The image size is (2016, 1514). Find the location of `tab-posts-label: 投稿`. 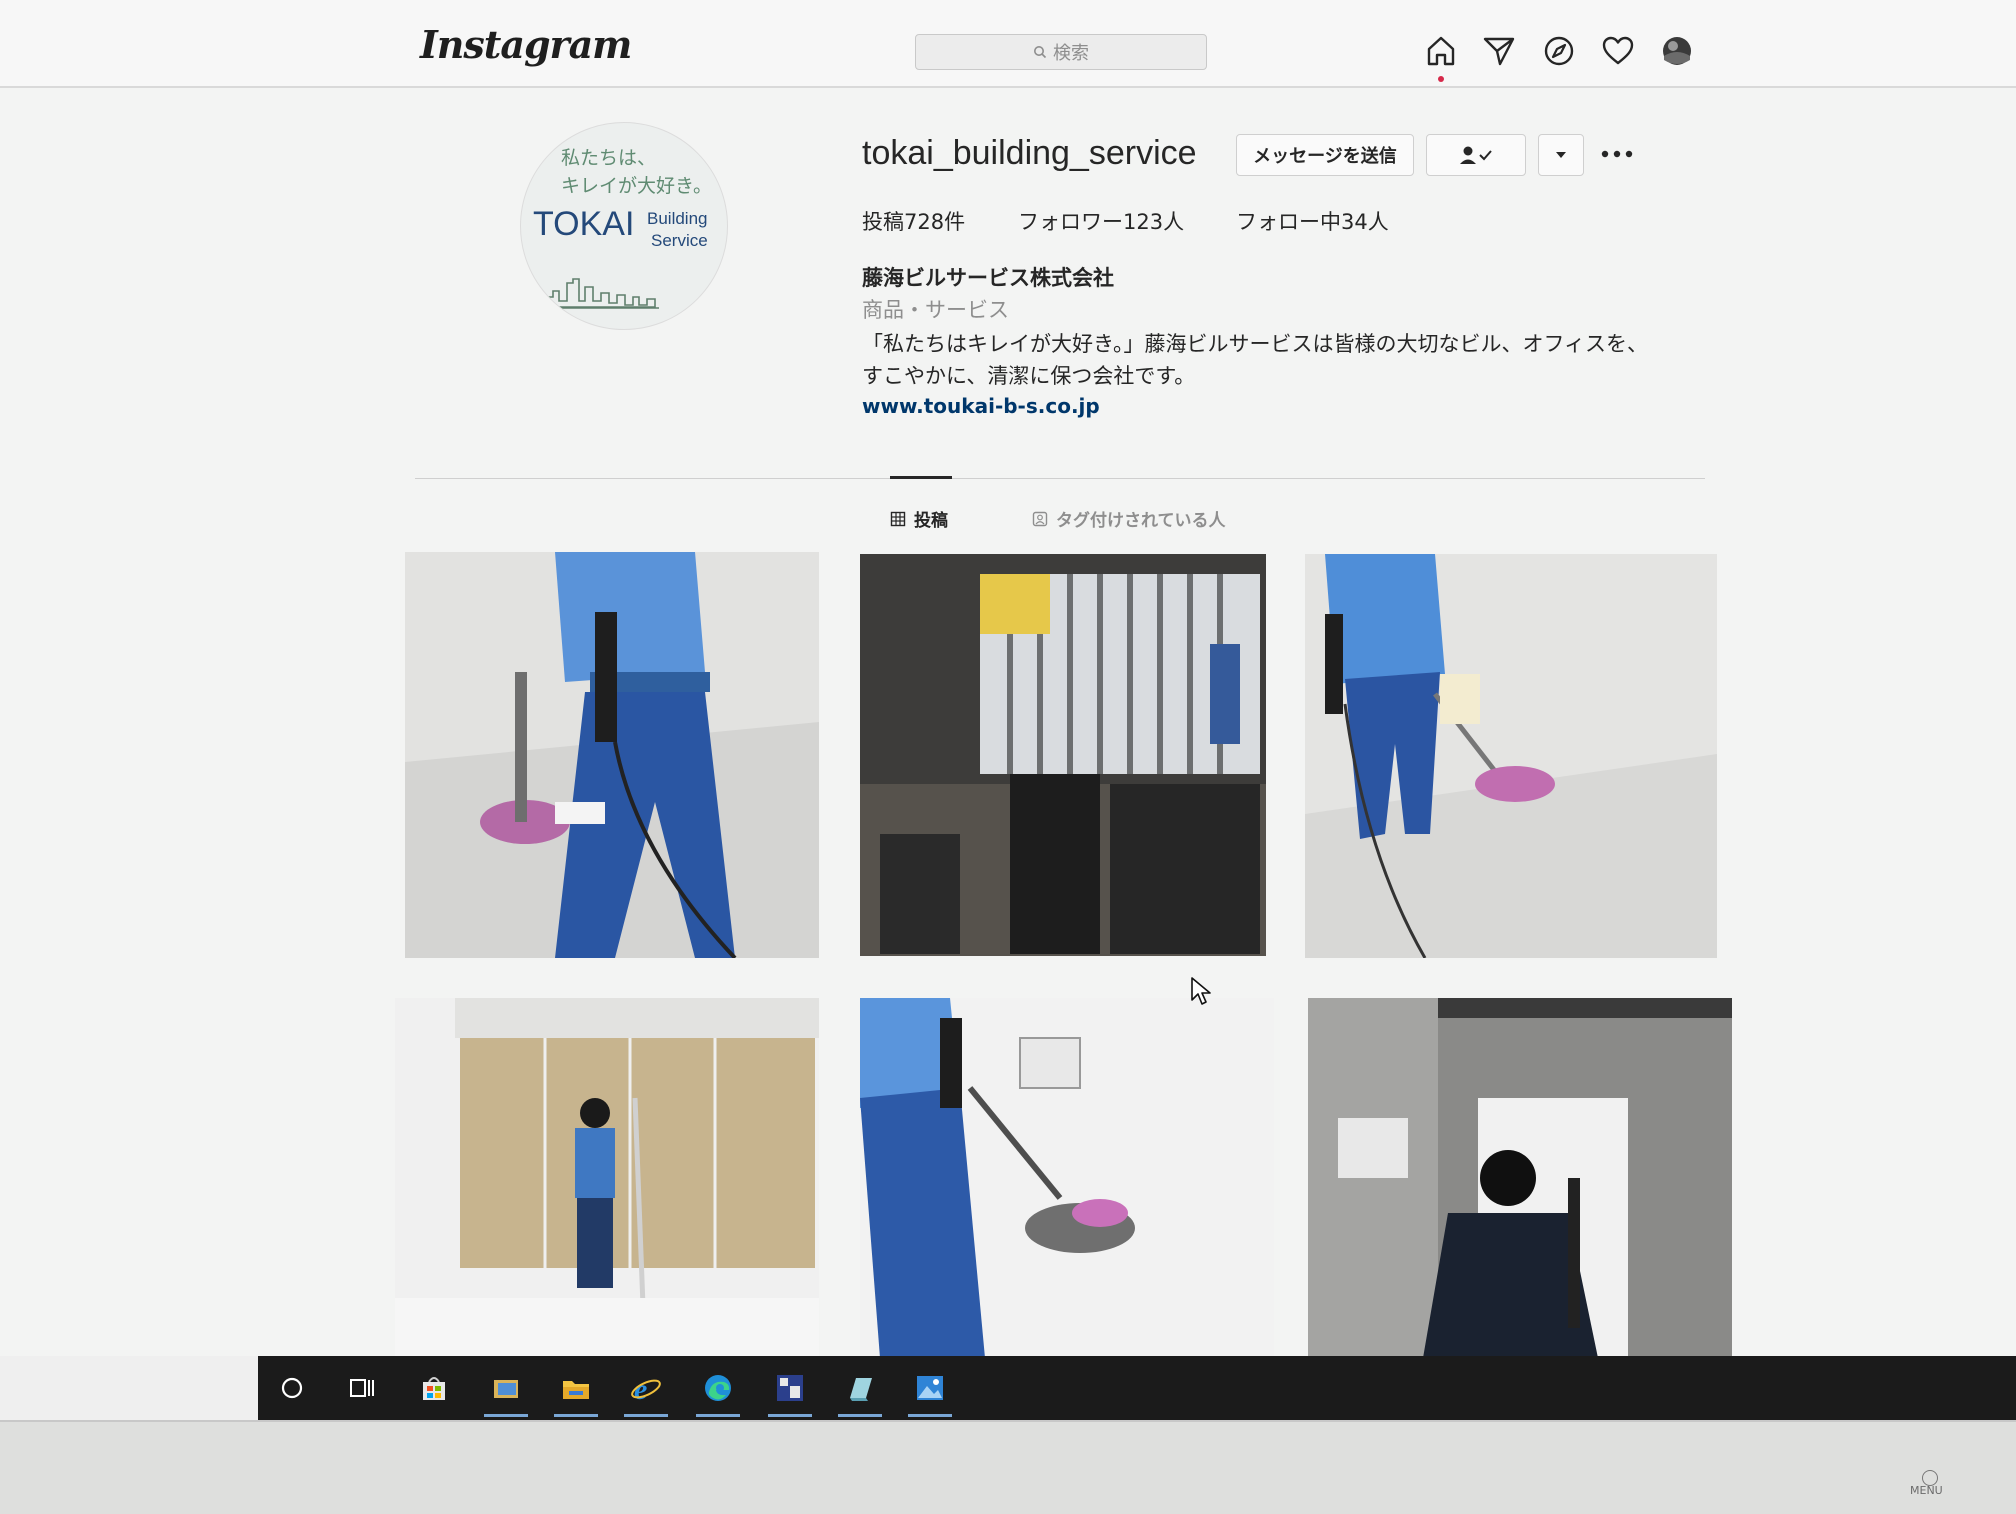

tab-posts-label: 投稿 is located at coordinates (931, 521).